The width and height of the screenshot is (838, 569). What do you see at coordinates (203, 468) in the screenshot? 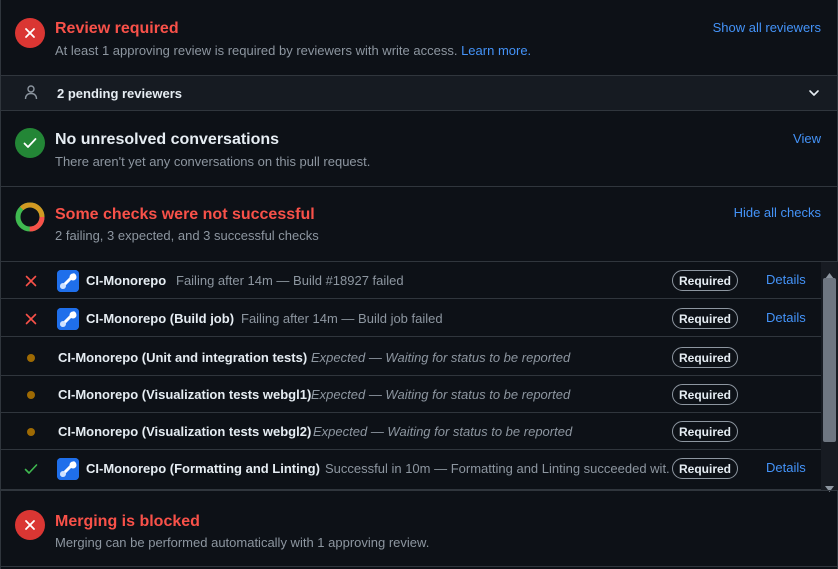
I see `check-name: CI-Monorepo (Formatting and Linting)` at bounding box center [203, 468].